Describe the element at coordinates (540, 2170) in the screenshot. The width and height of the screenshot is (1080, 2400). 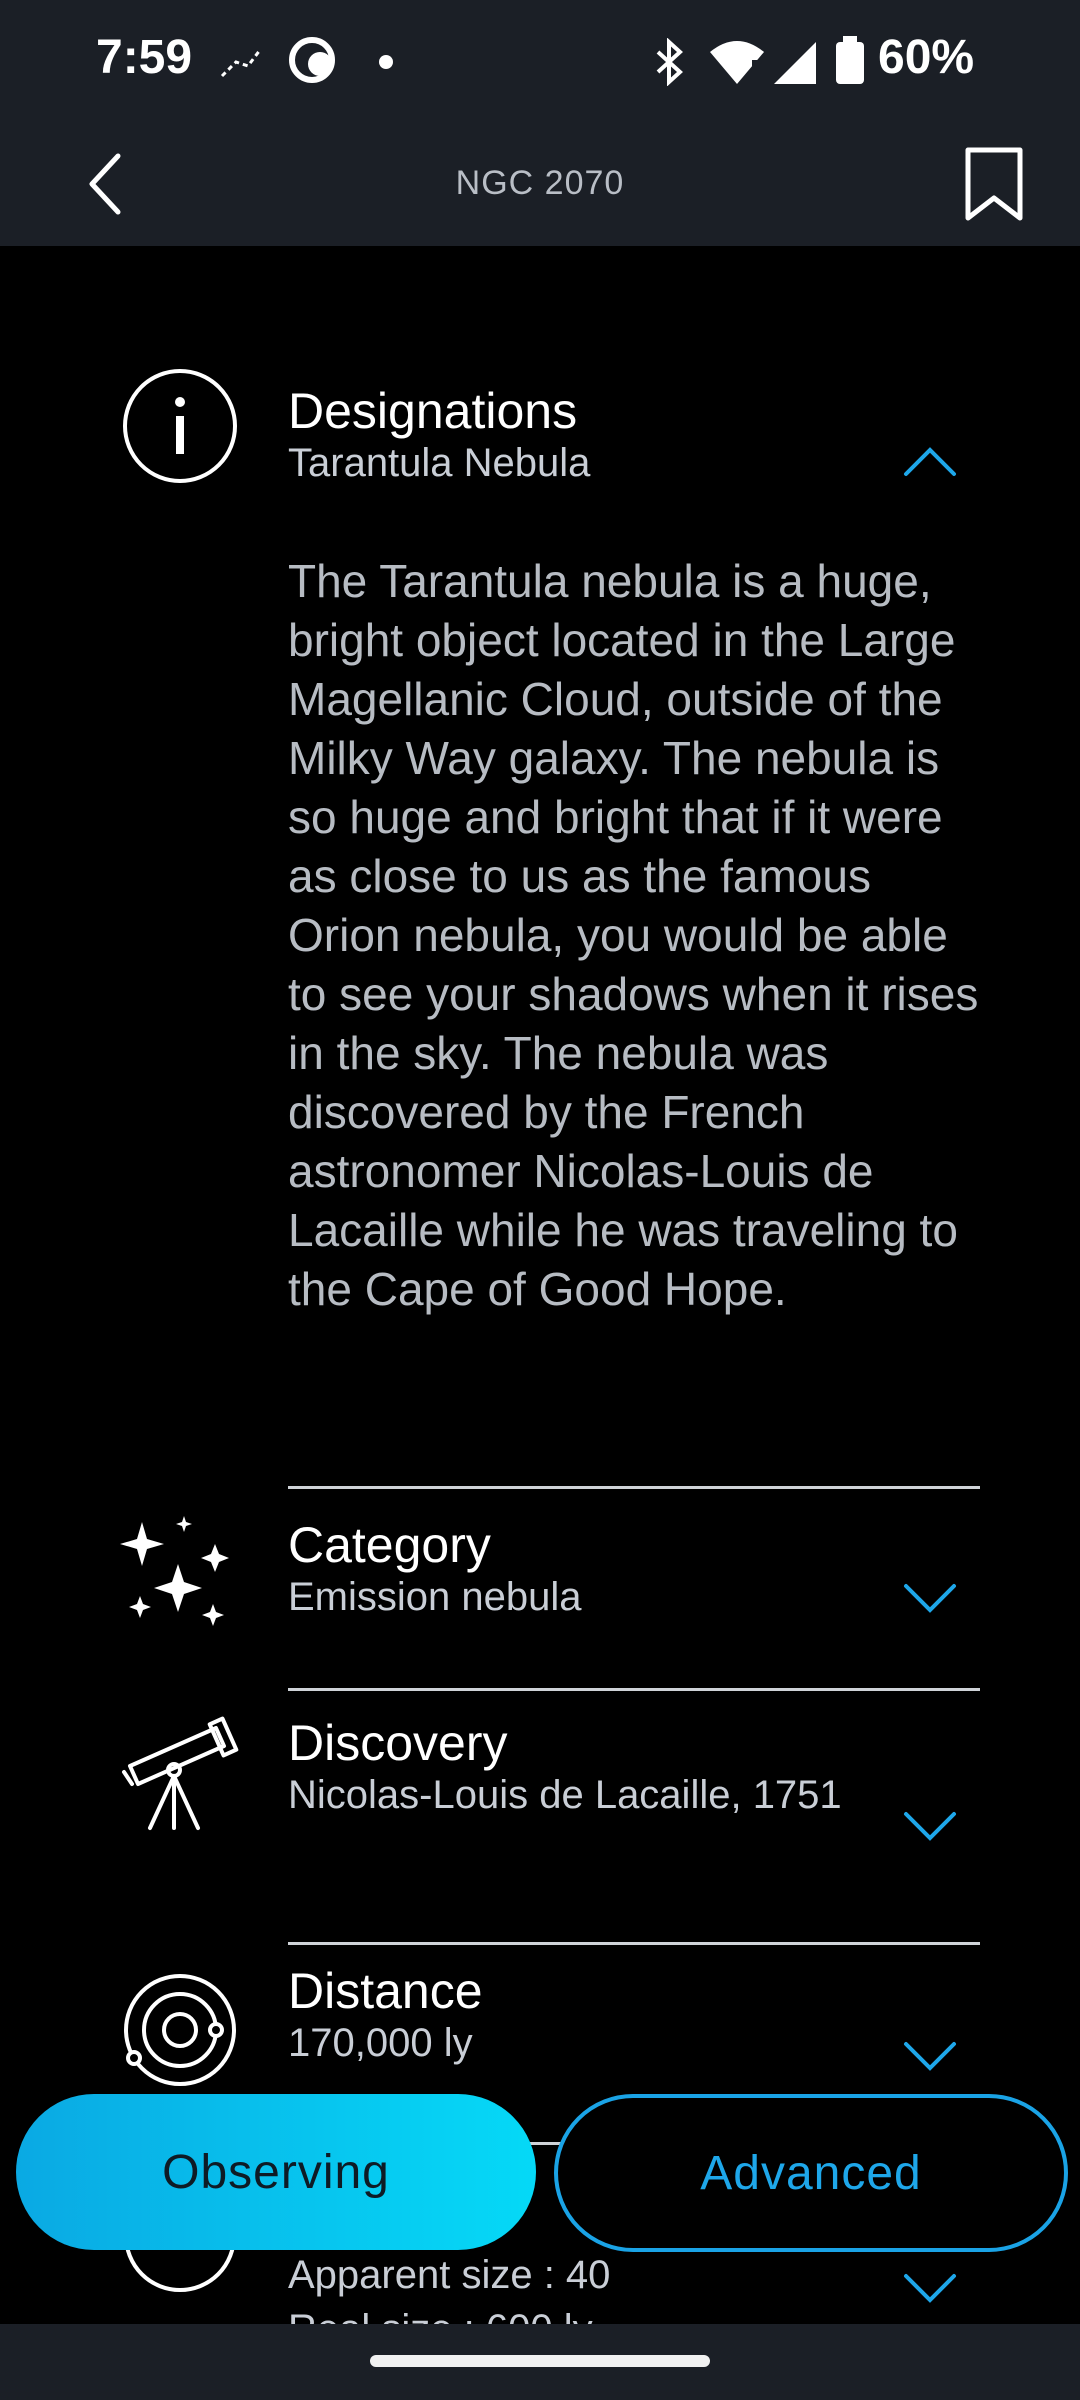
I see `bottom-action-bar: Observing Advanced` at that location.